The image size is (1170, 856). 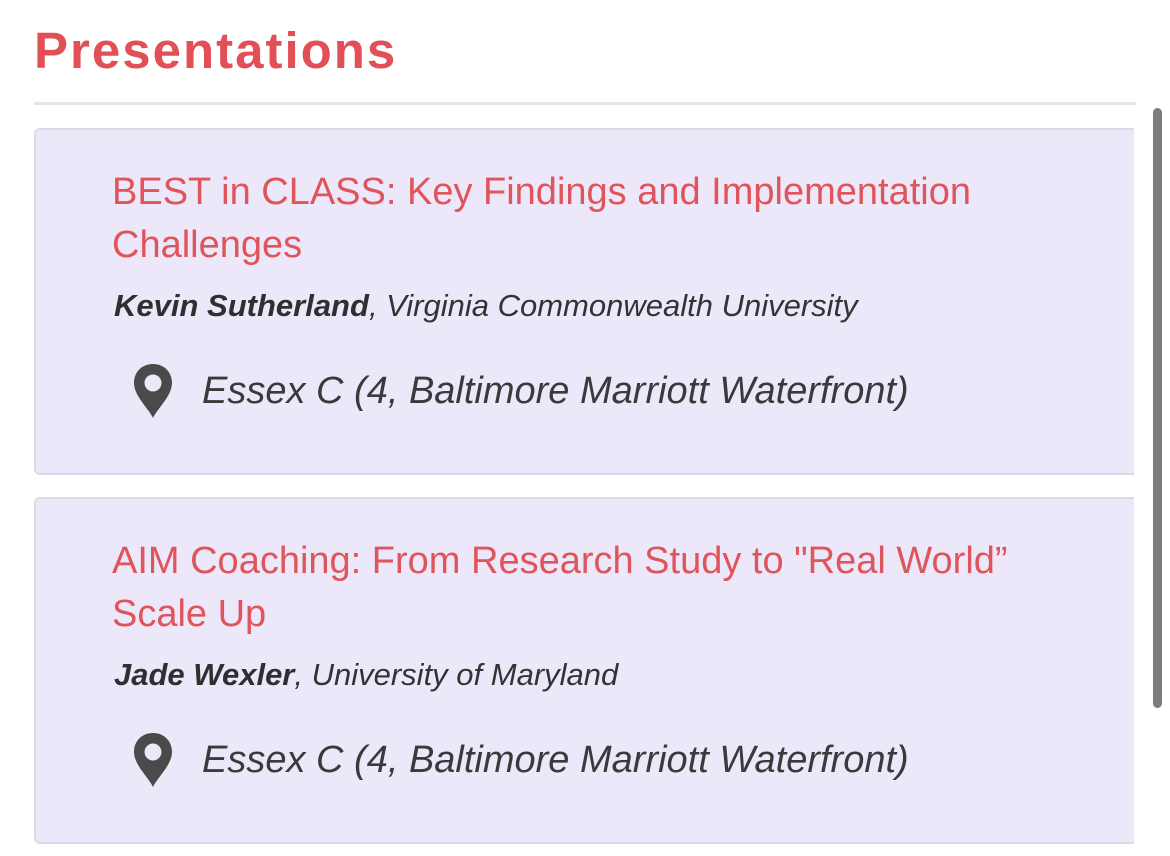 What do you see at coordinates (216, 50) in the screenshot?
I see `page-title: Presentations` at bounding box center [216, 50].